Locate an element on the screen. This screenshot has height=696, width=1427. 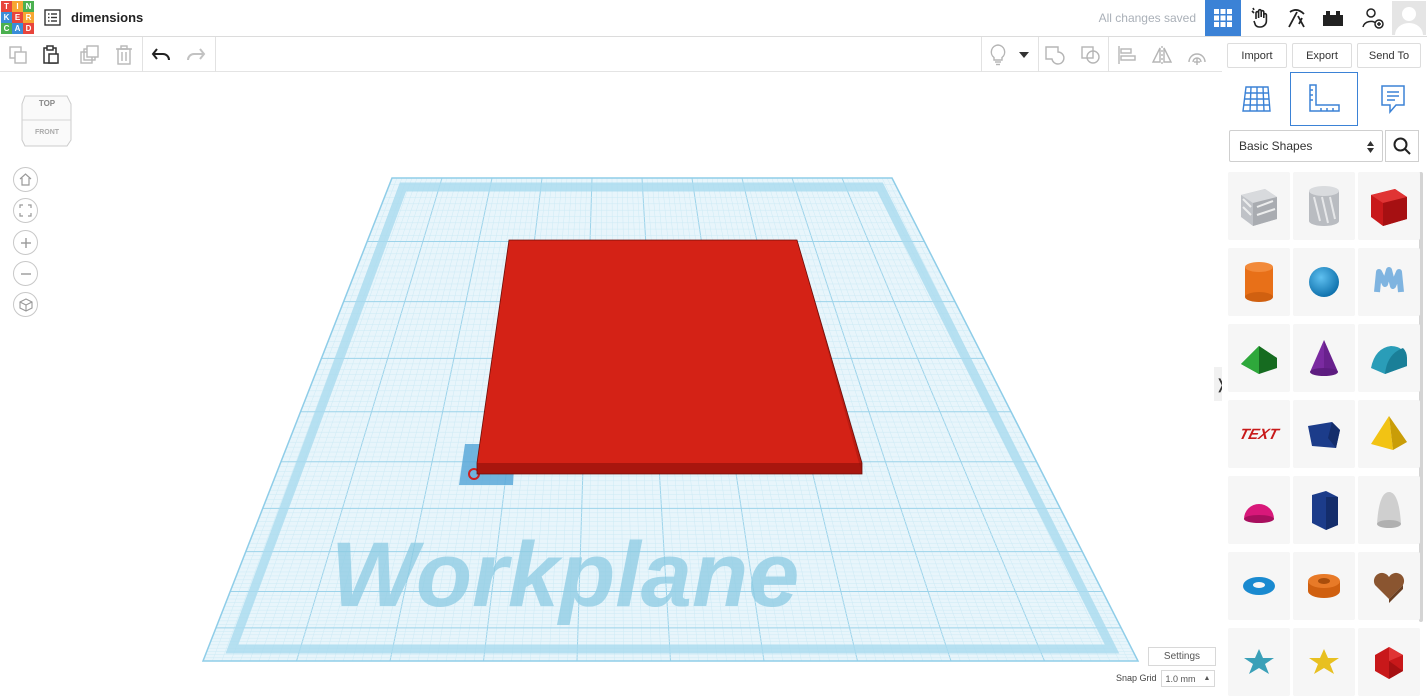
snap-grid-select: 1.0 mm ▲ is located at coordinates (1188, 678).